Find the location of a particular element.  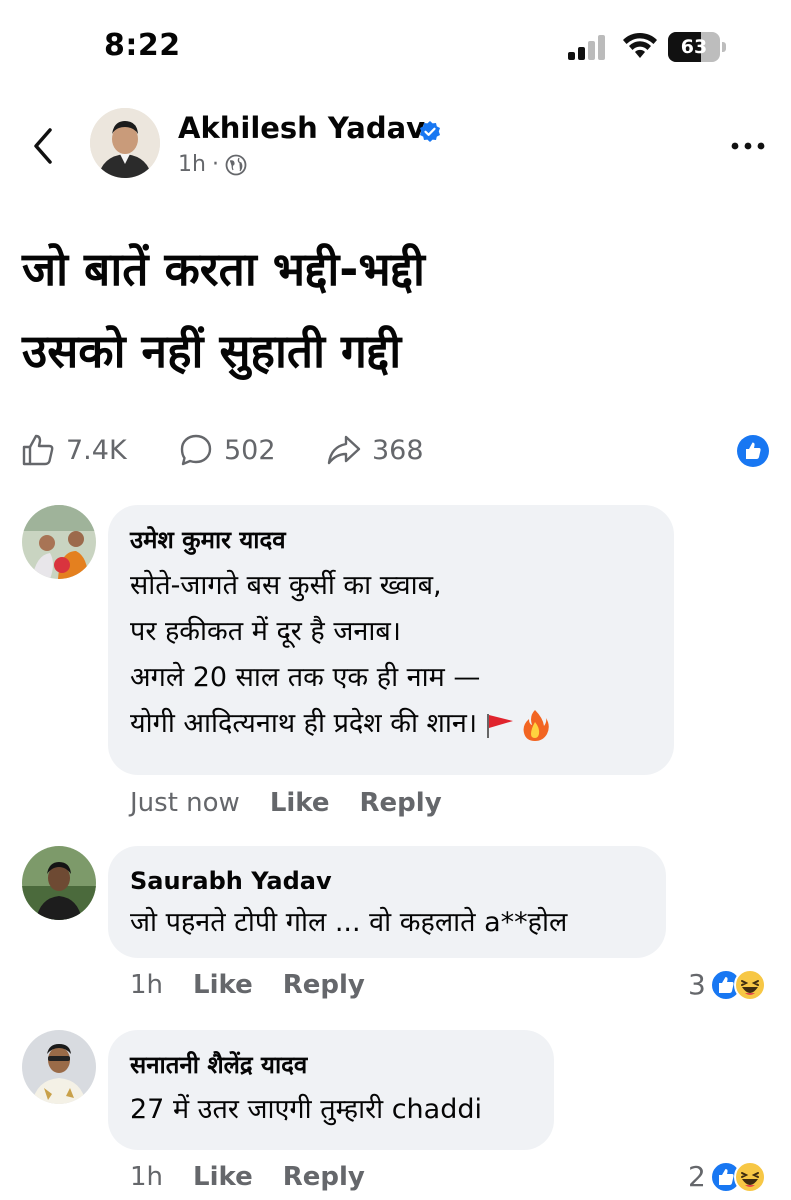

verified-badge-icon is located at coordinates (430, 131).